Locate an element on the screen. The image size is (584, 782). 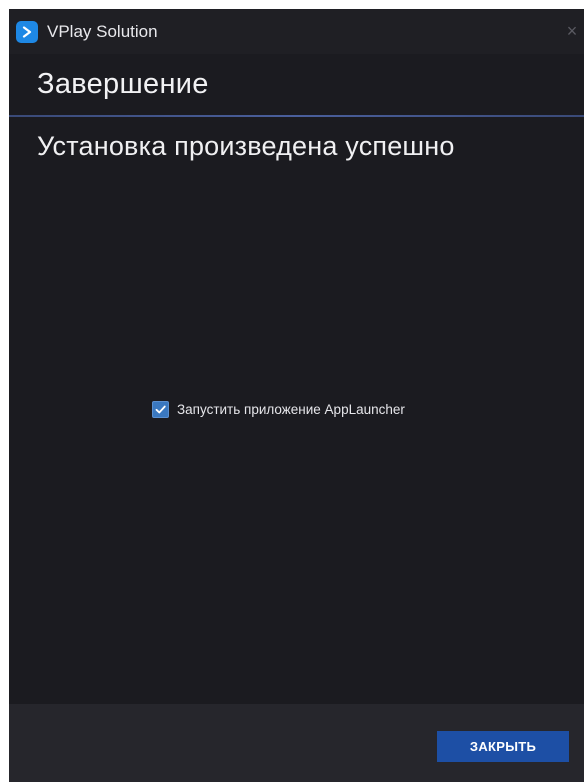
header-divider is located at coordinates (296, 116).